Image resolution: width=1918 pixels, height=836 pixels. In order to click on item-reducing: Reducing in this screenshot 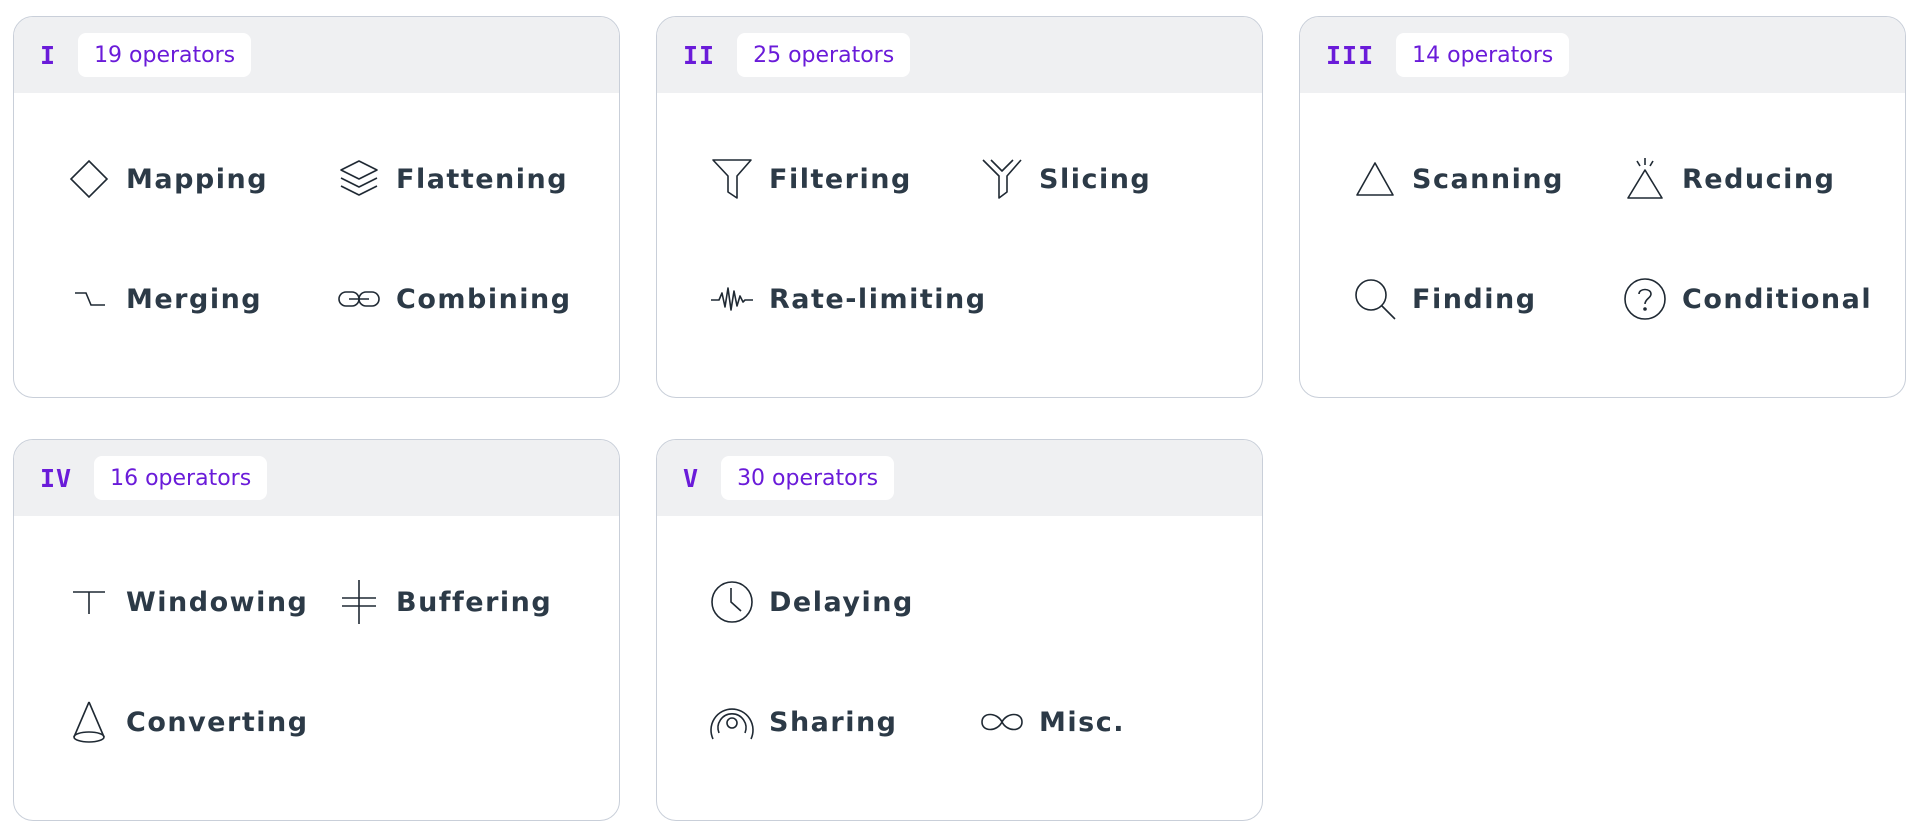, I will do `click(1755, 179)`.